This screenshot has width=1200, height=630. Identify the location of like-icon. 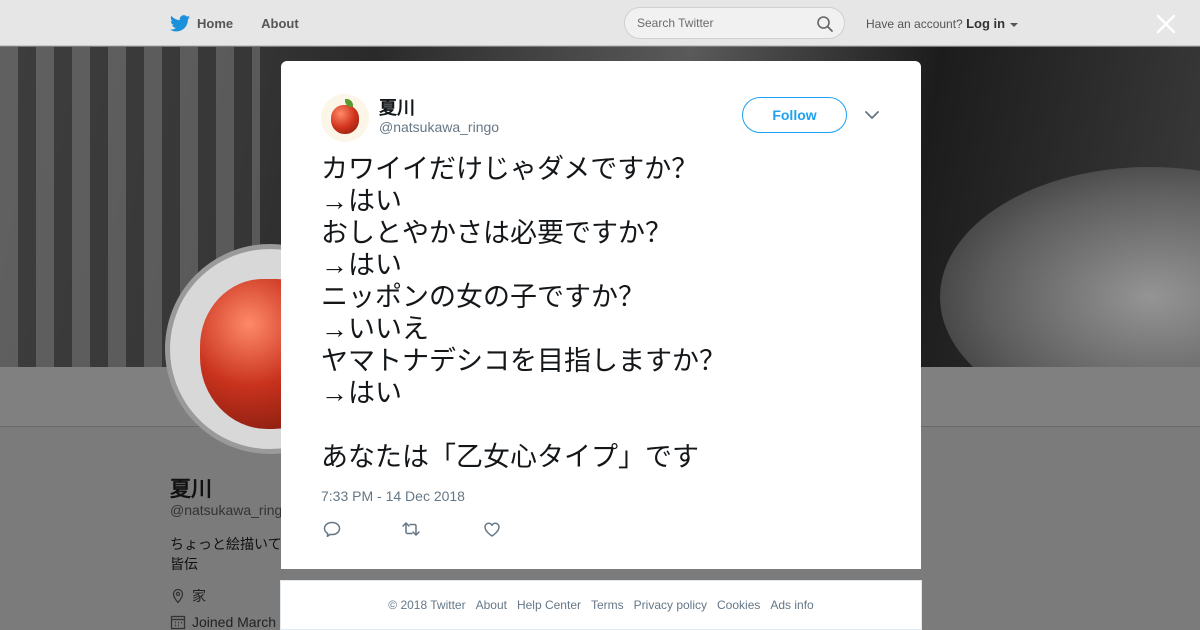
(492, 529).